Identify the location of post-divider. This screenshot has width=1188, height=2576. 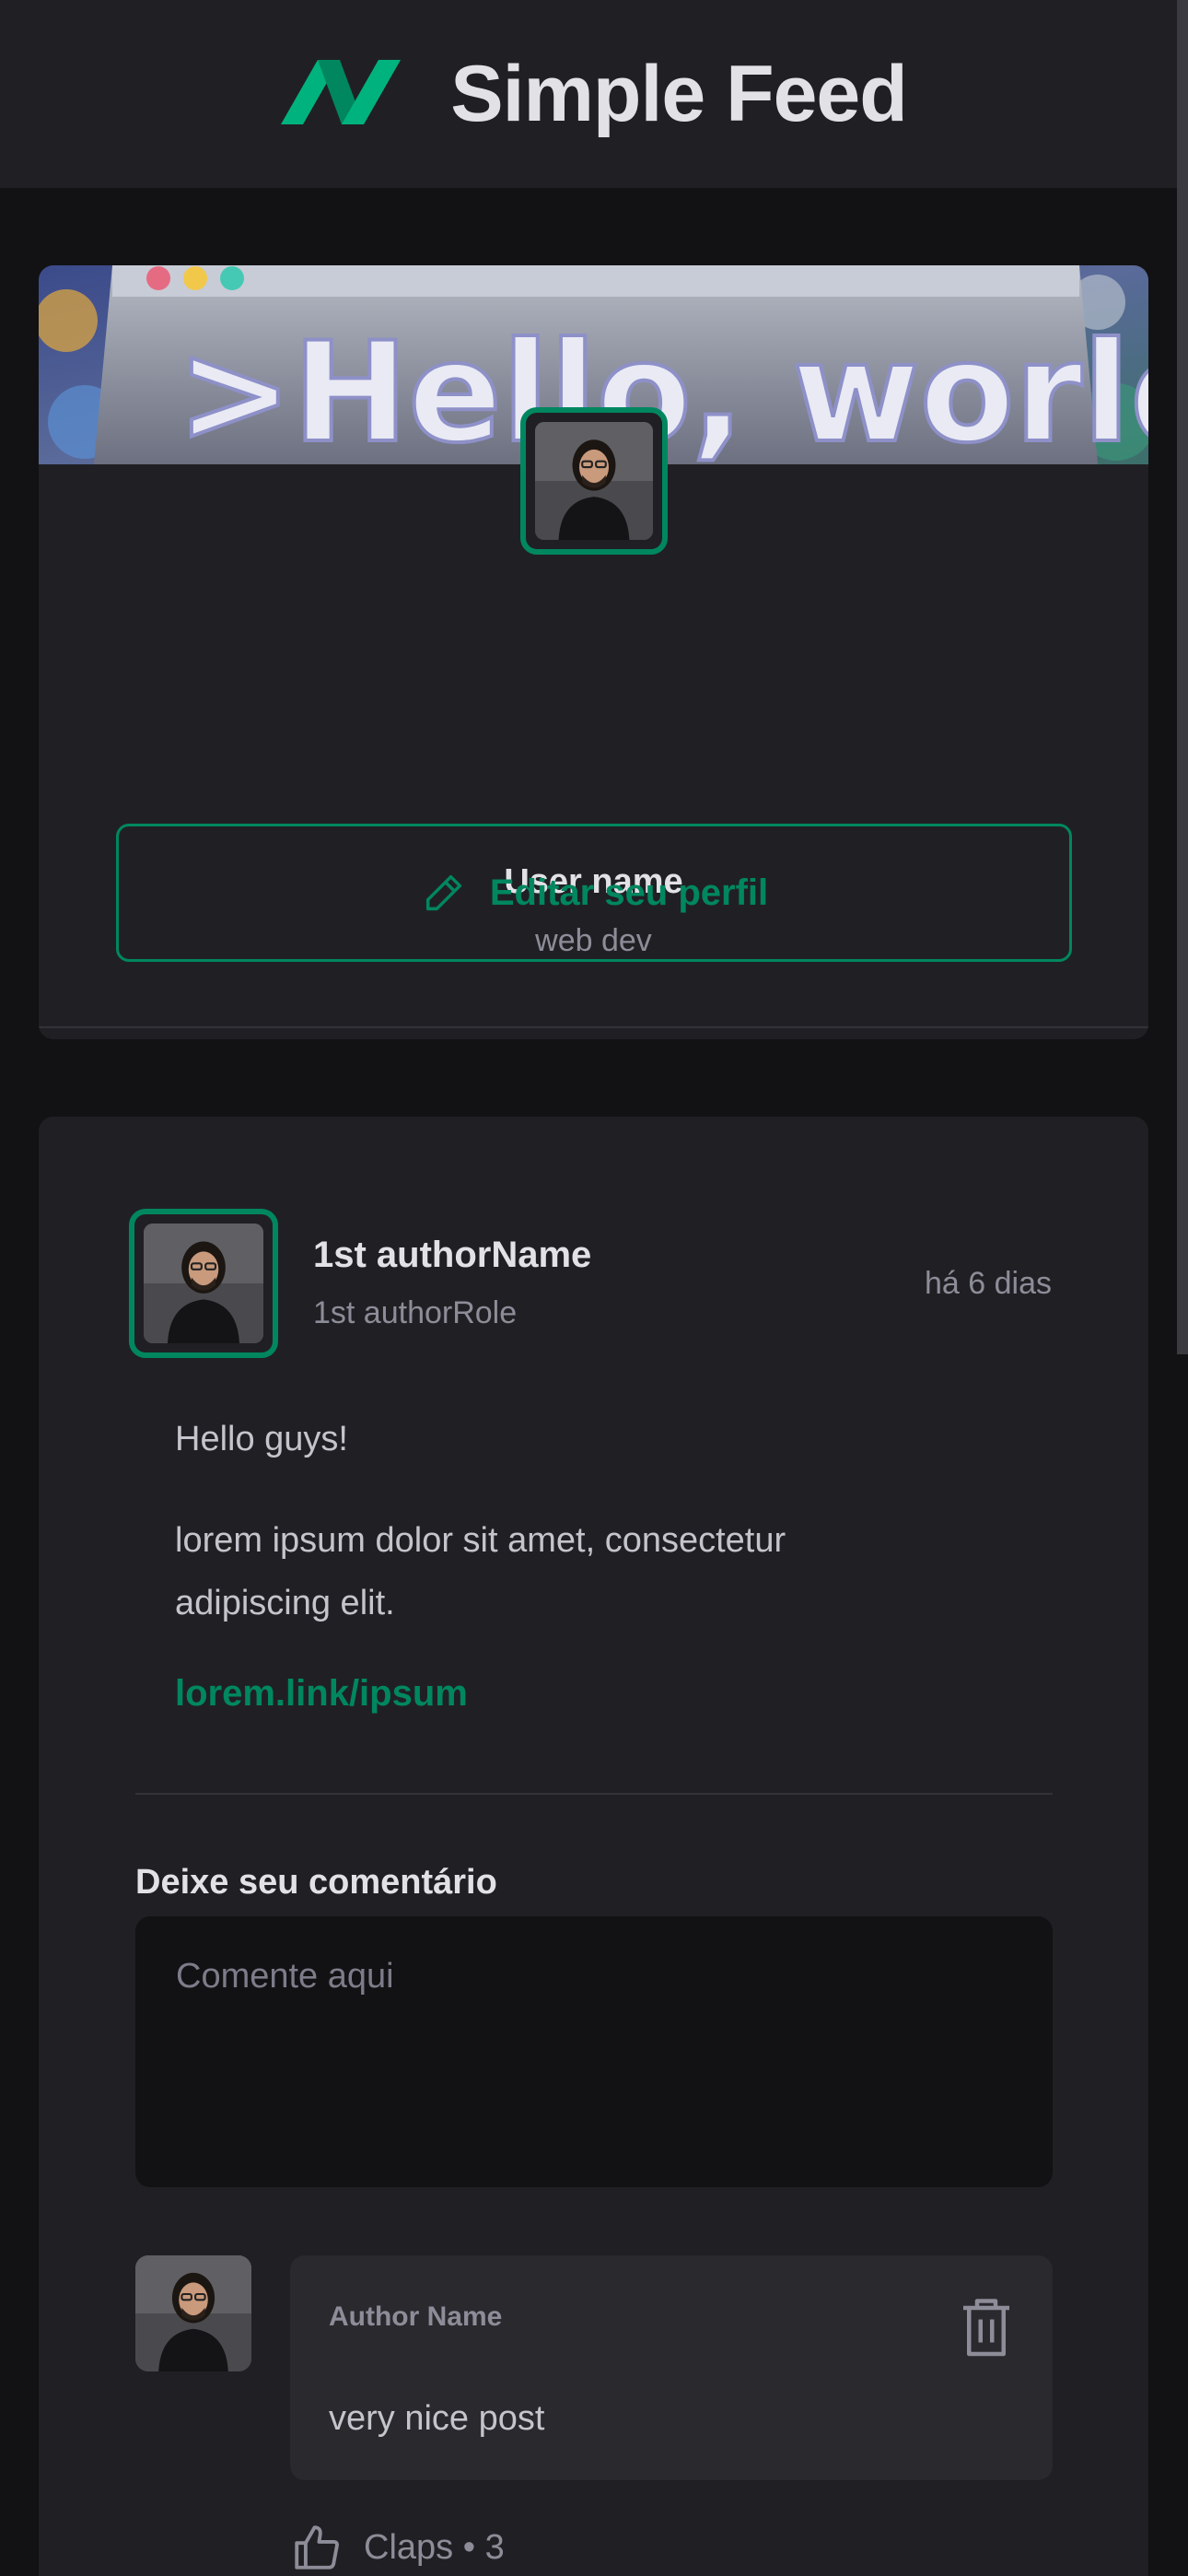
(594, 1794).